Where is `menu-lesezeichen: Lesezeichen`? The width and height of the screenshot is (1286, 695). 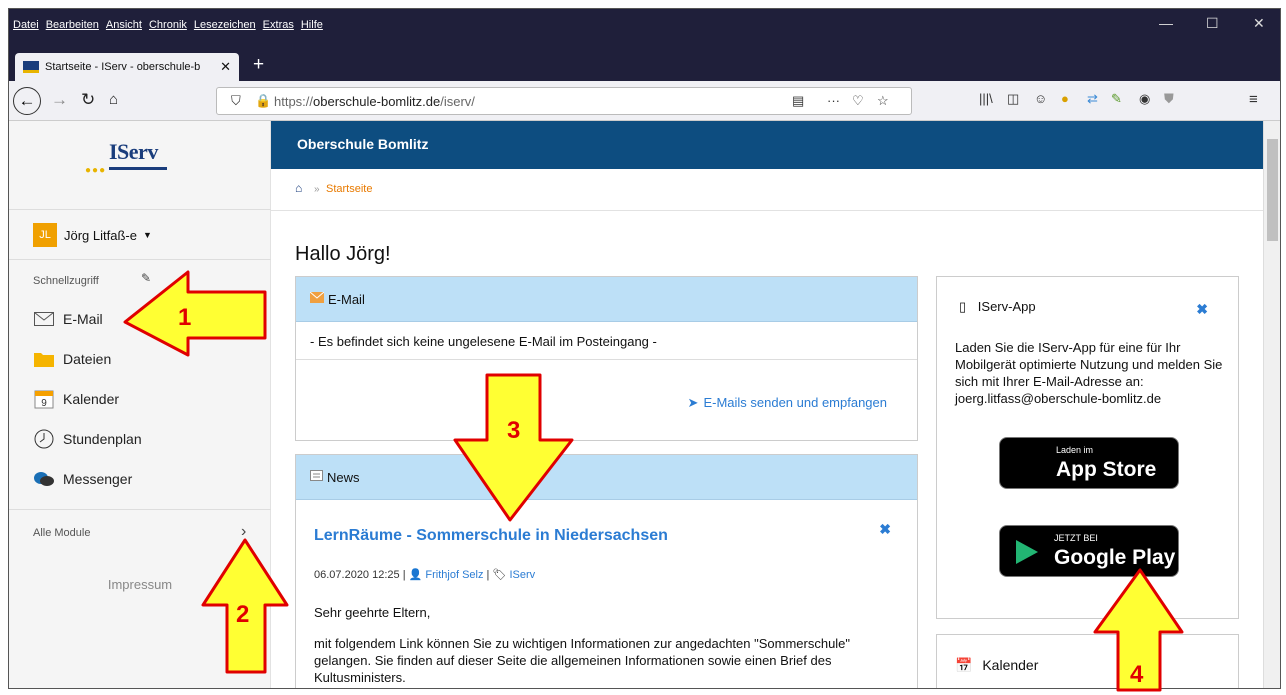 menu-lesezeichen: Lesezeichen is located at coordinates (225, 25).